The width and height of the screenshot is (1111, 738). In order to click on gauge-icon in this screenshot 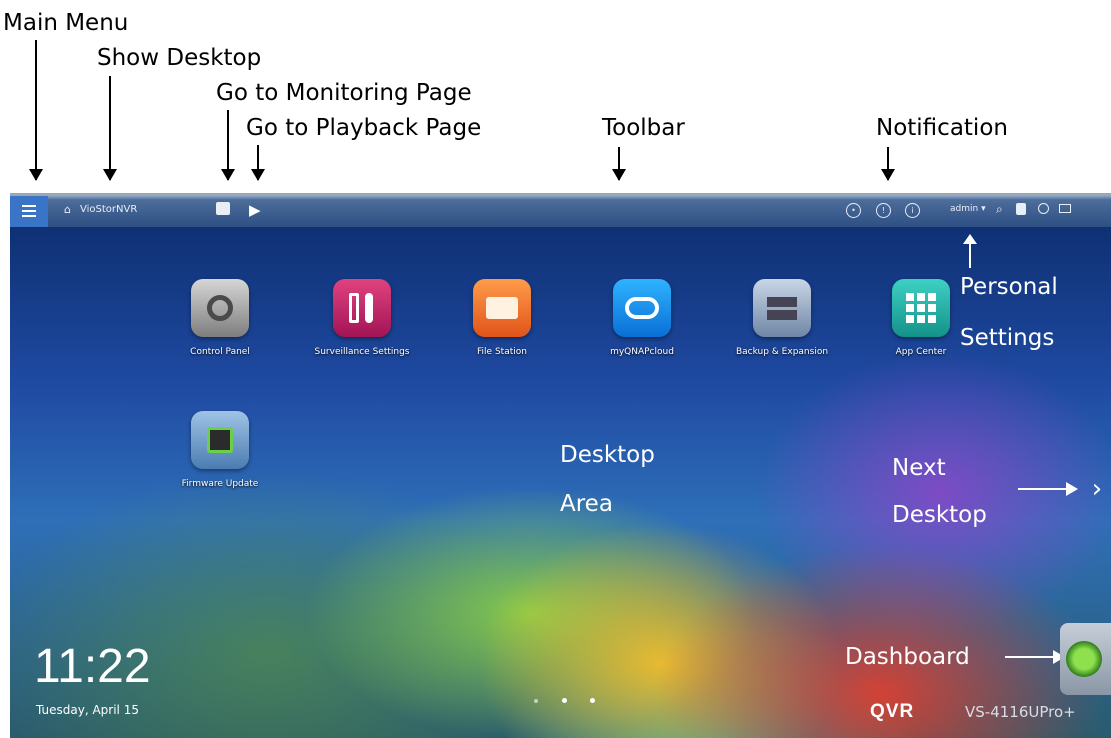, I will do `click(1084, 659)`.